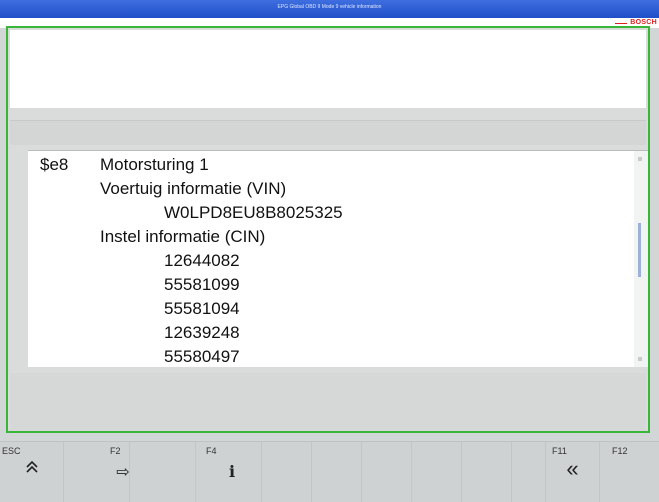 This screenshot has height=502, width=659. What do you see at coordinates (572, 468) in the screenshot?
I see `double-chevron-left-icon: «` at bounding box center [572, 468].